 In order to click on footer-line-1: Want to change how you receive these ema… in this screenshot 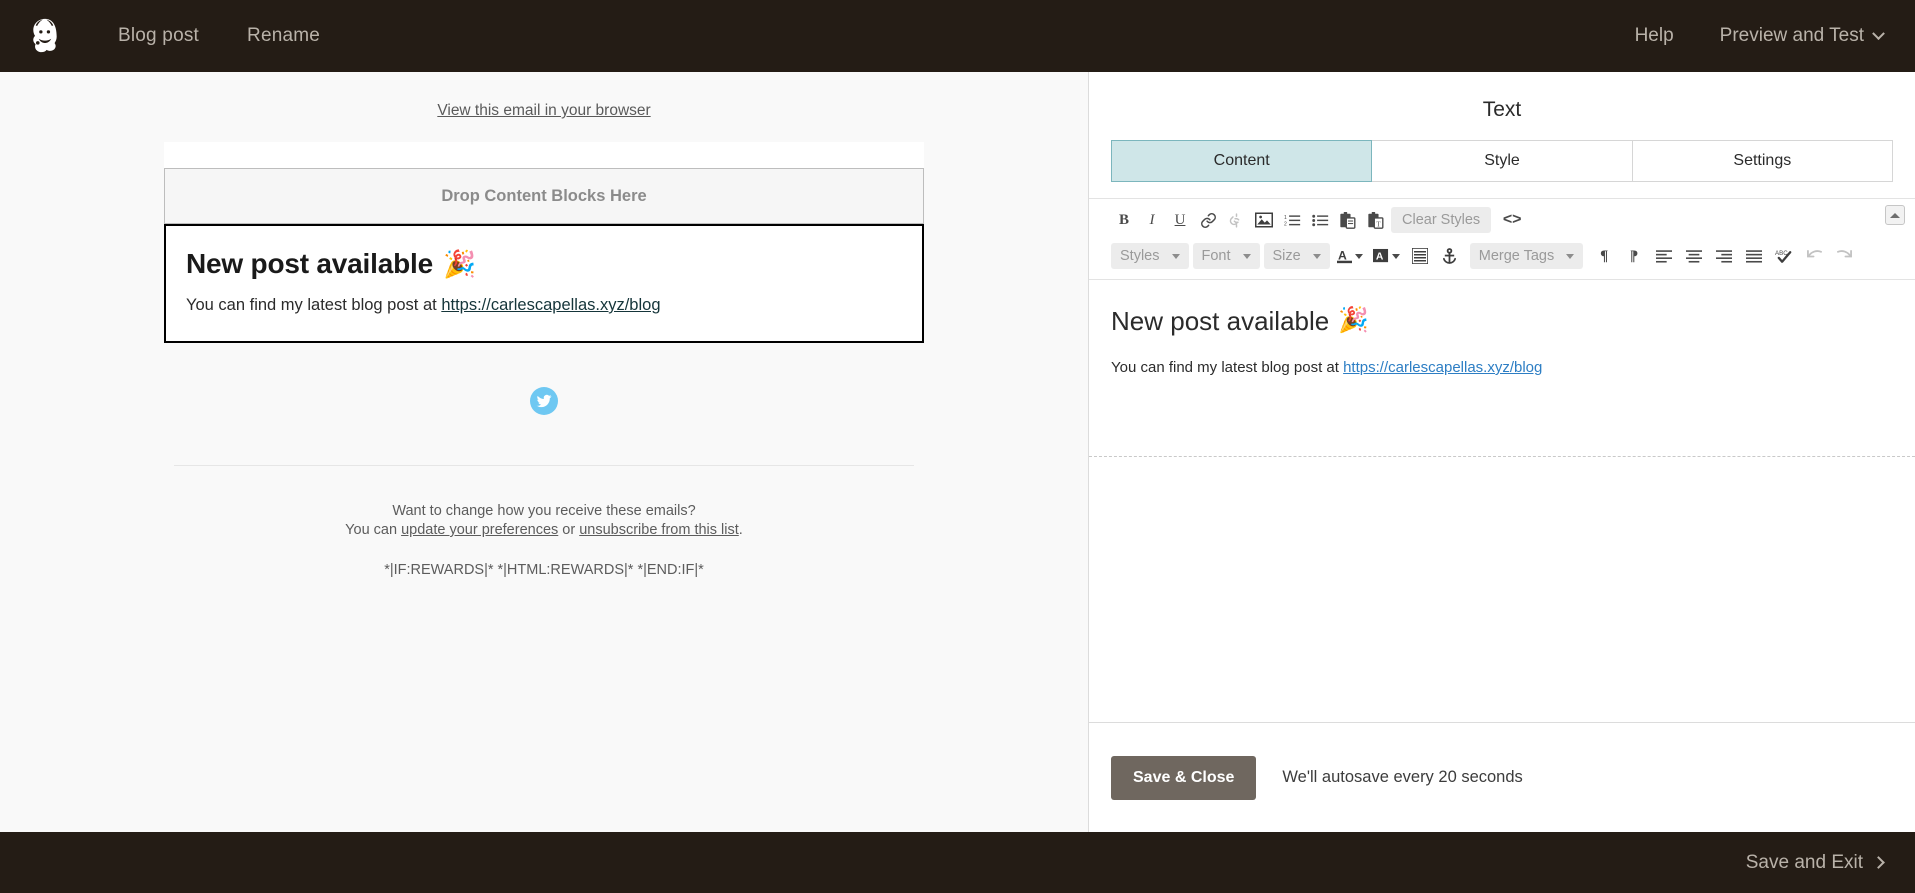, I will do `click(544, 511)`.